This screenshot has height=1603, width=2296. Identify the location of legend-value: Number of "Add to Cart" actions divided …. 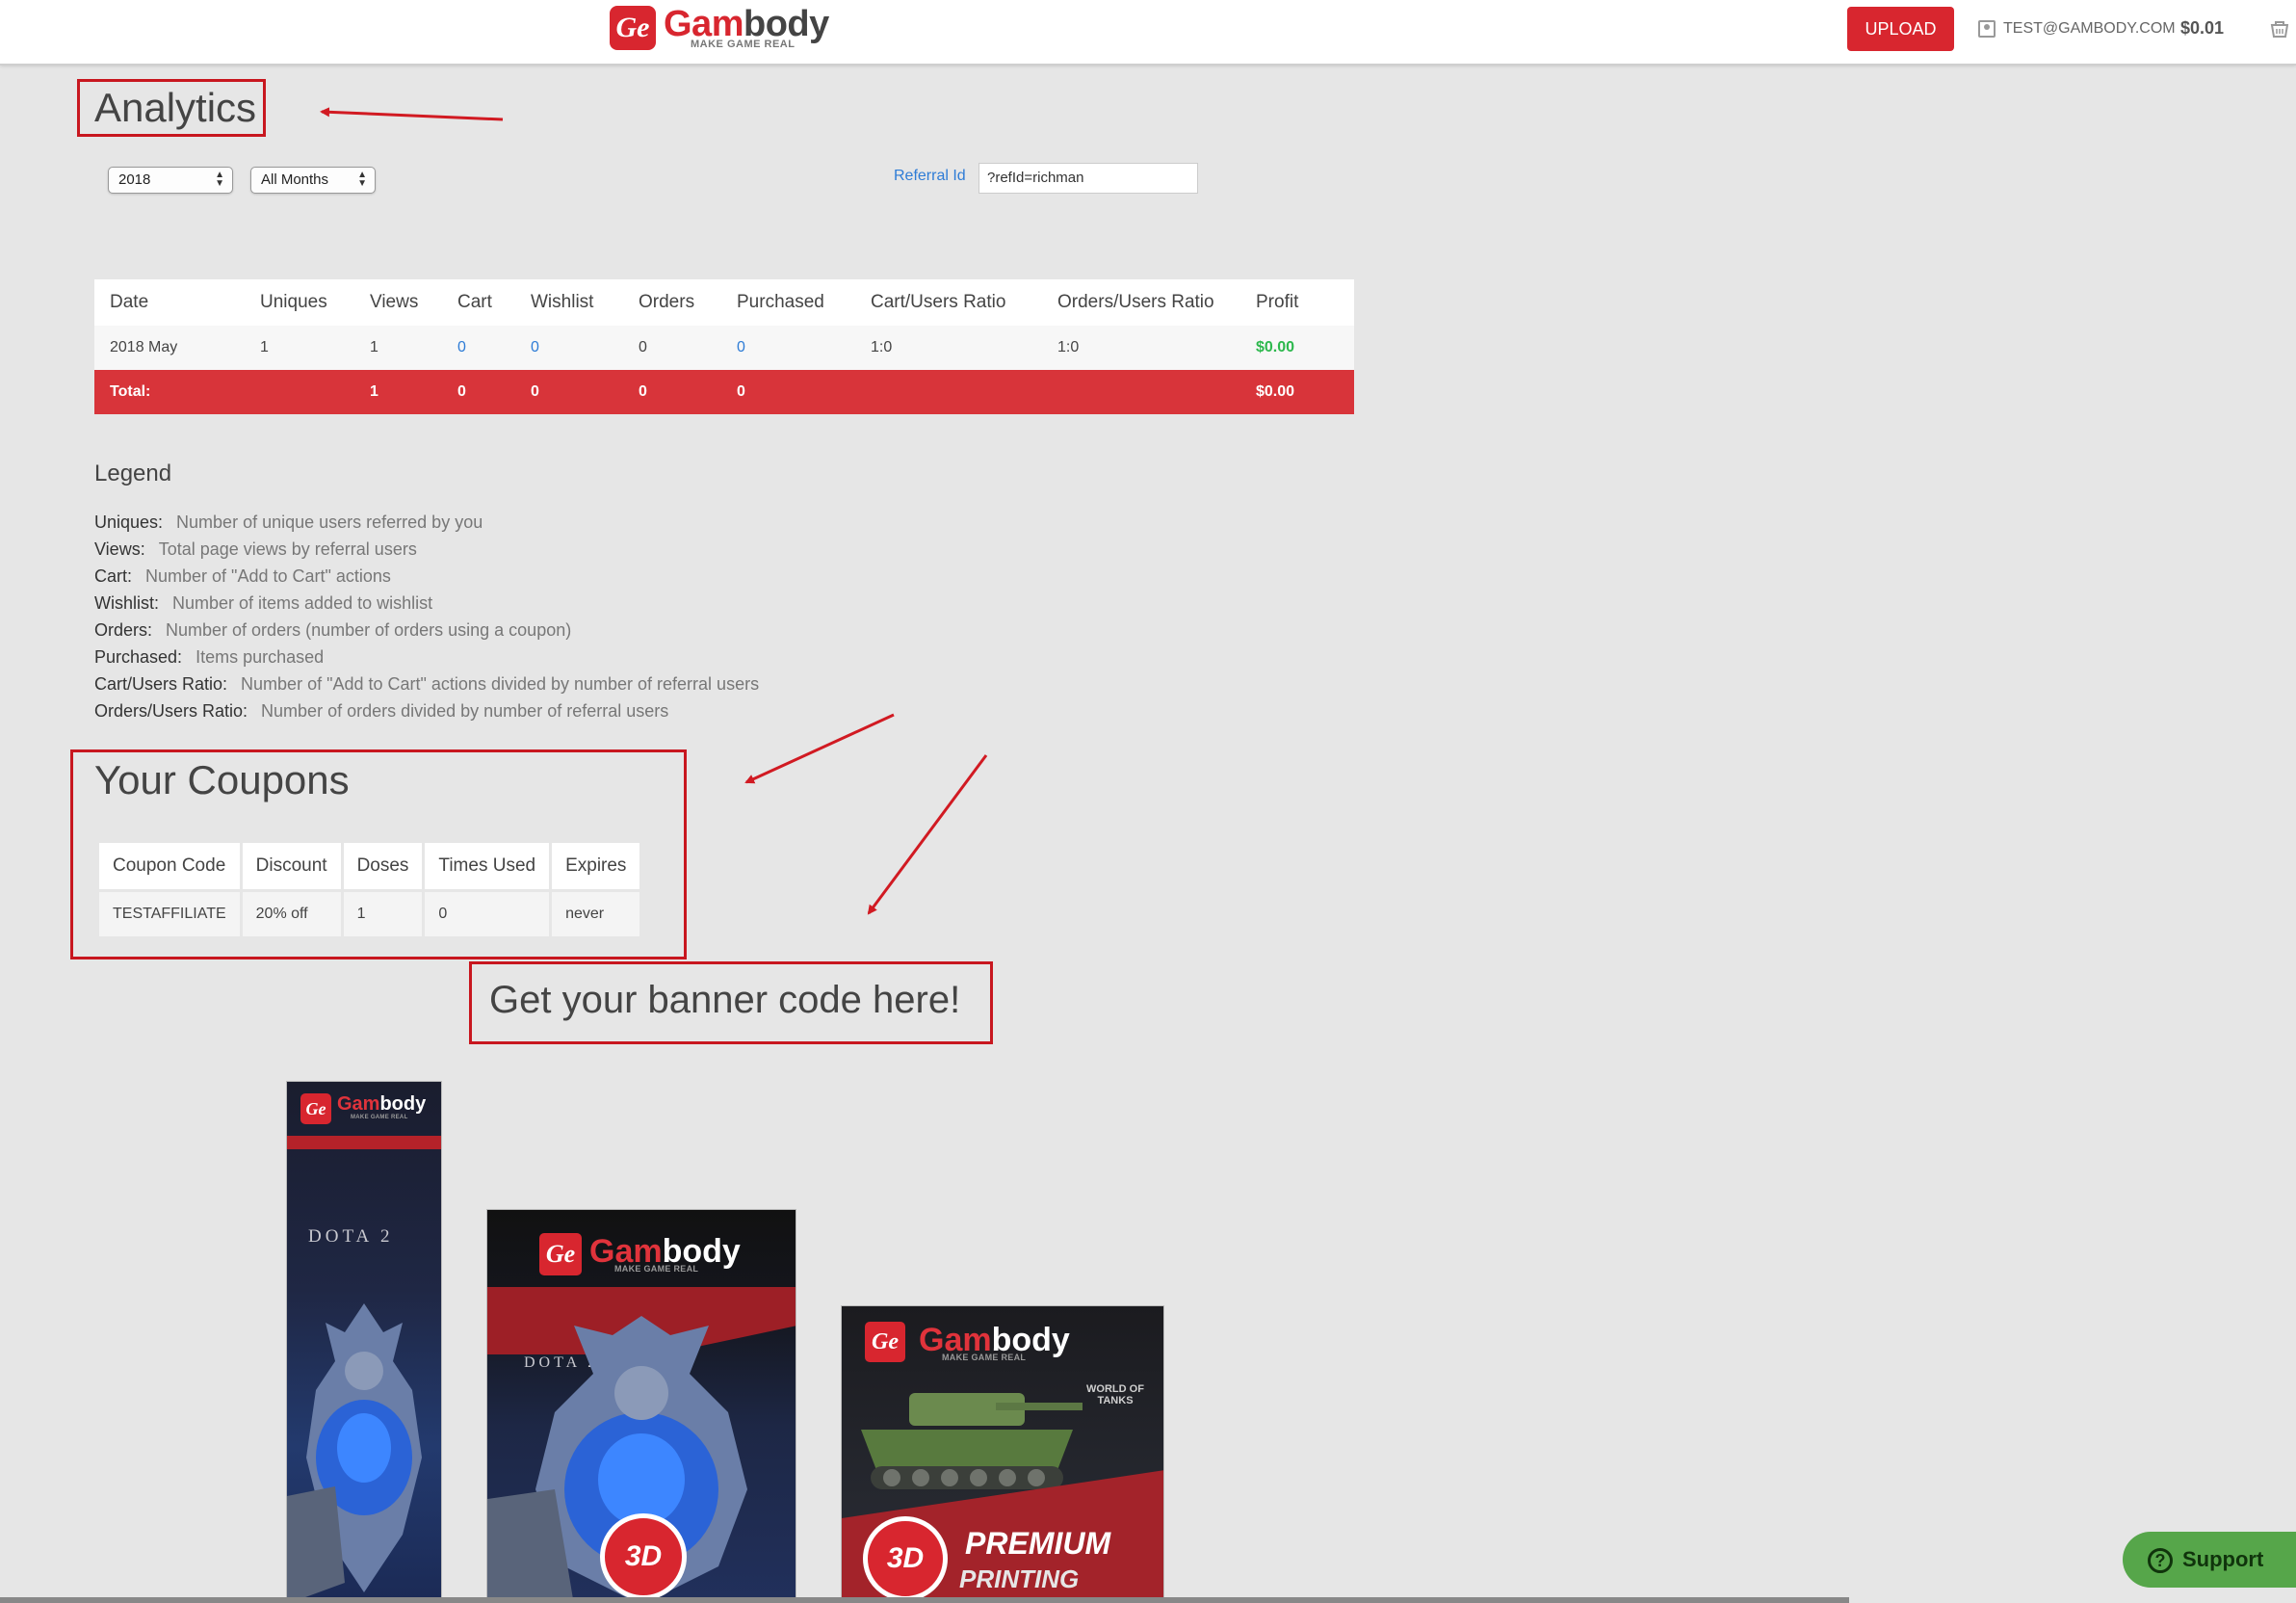
(500, 684).